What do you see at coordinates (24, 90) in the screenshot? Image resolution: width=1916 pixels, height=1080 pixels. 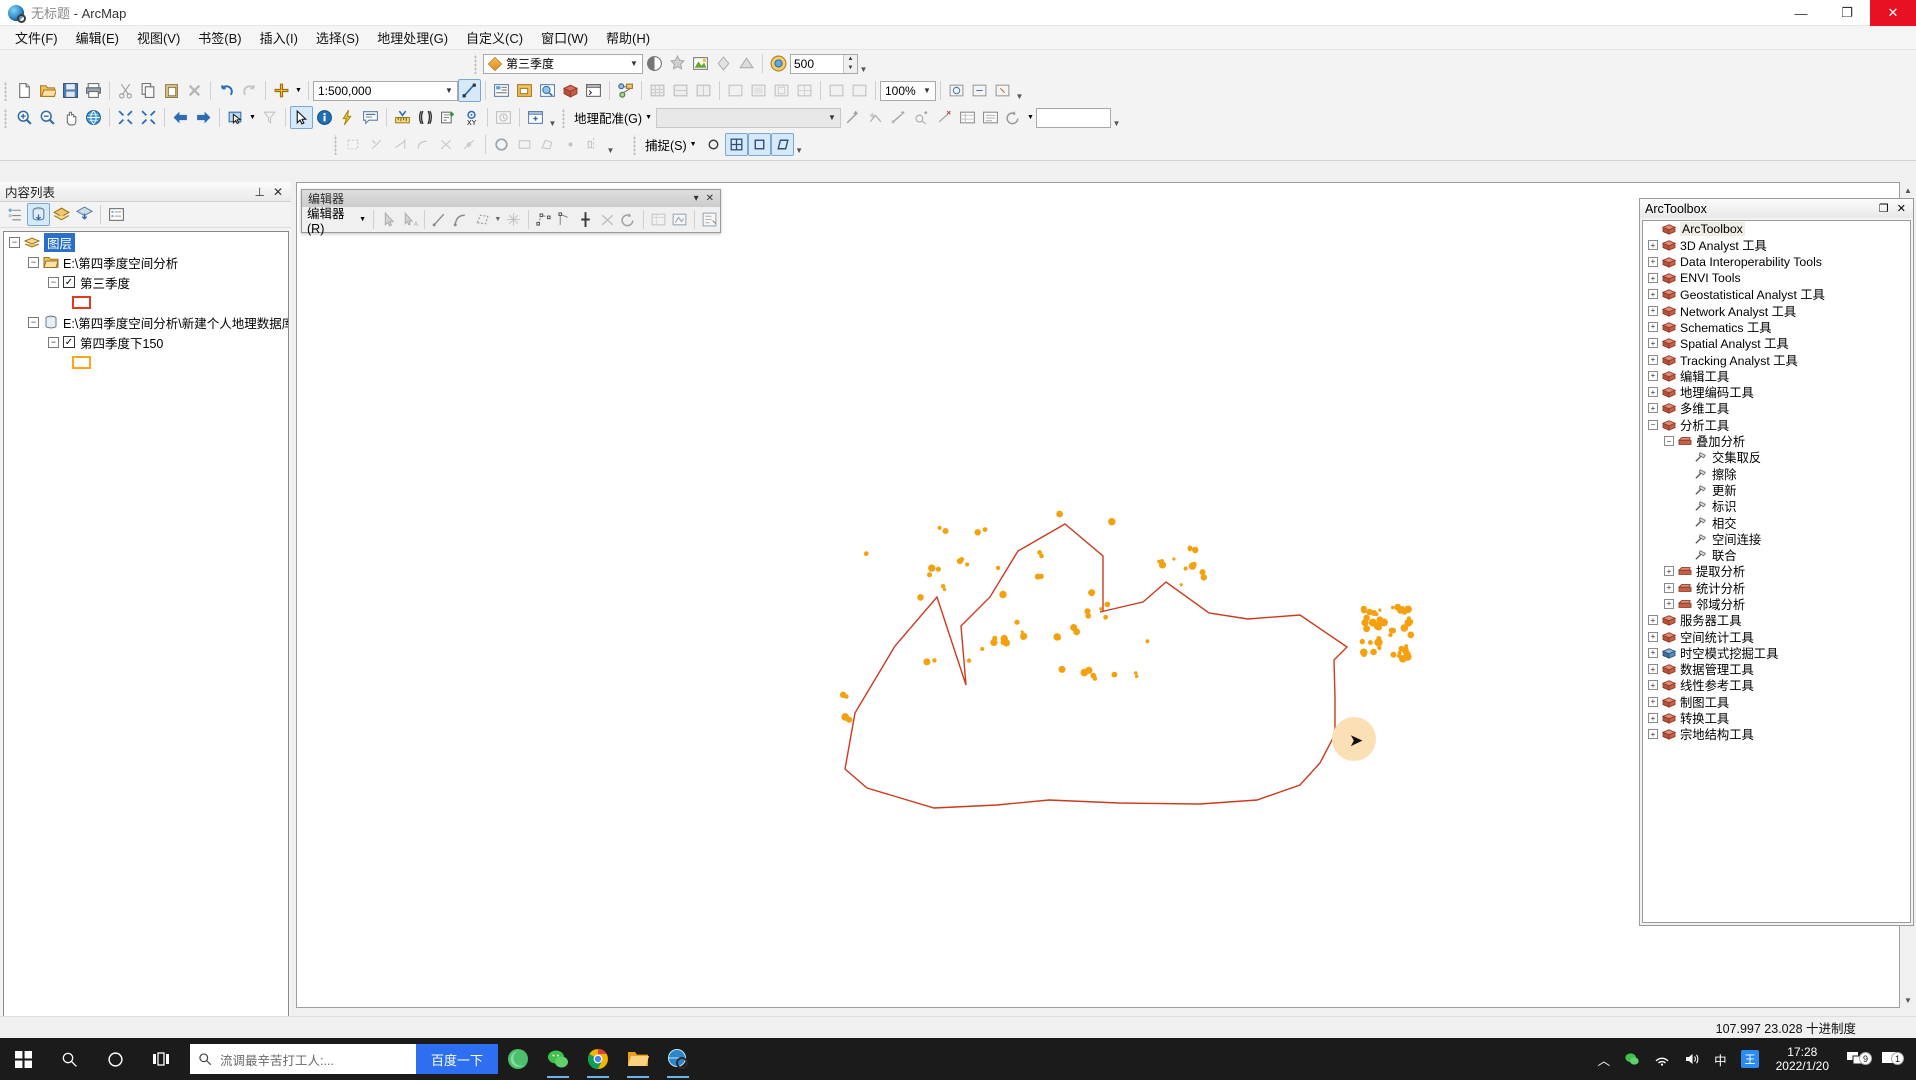 I see `new-document-button` at bounding box center [24, 90].